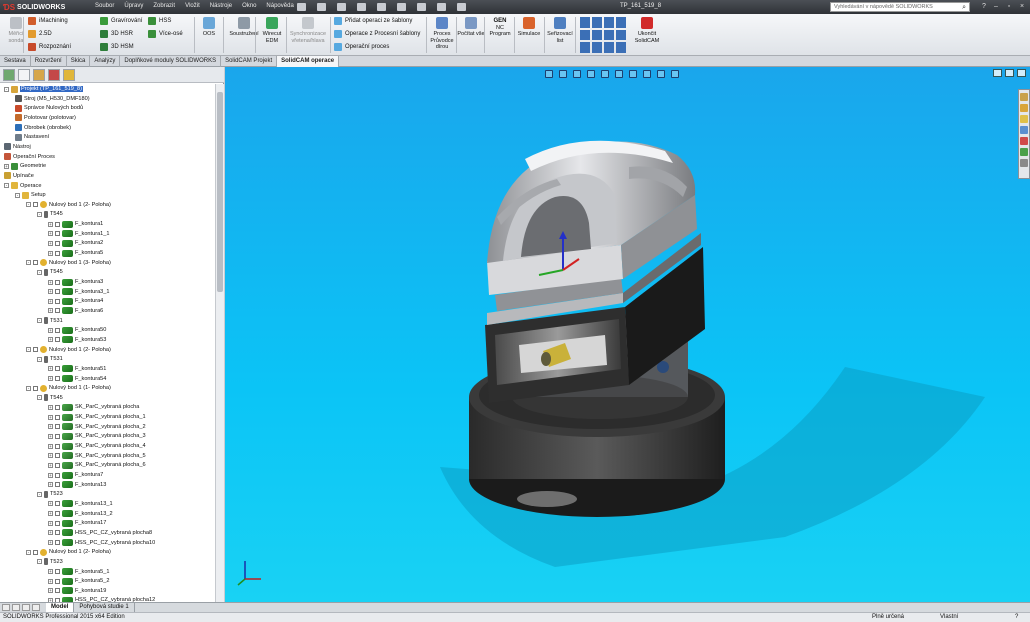 This screenshot has width=1030, height=622. What do you see at coordinates (209, 35) in the screenshot?
I see `oos-button: OOS` at bounding box center [209, 35].